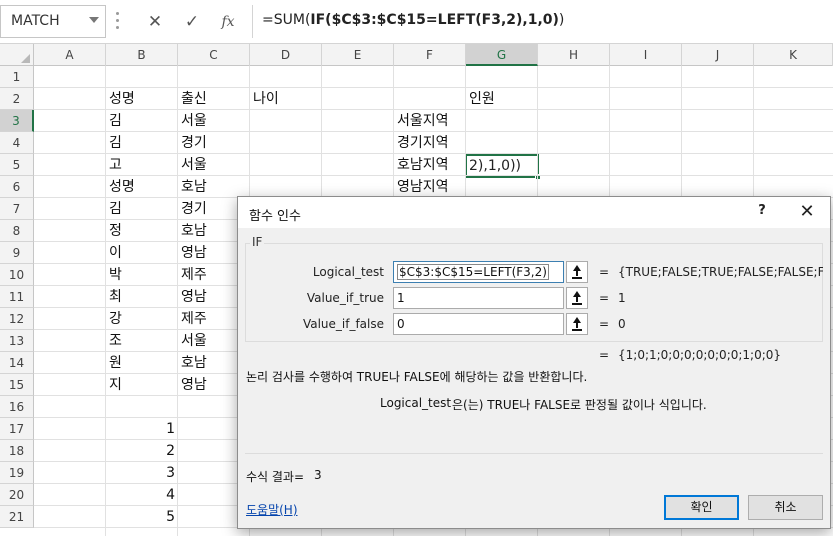 The image size is (833, 536). What do you see at coordinates (142, 319) in the screenshot?
I see `name-cell: 강` at bounding box center [142, 319].